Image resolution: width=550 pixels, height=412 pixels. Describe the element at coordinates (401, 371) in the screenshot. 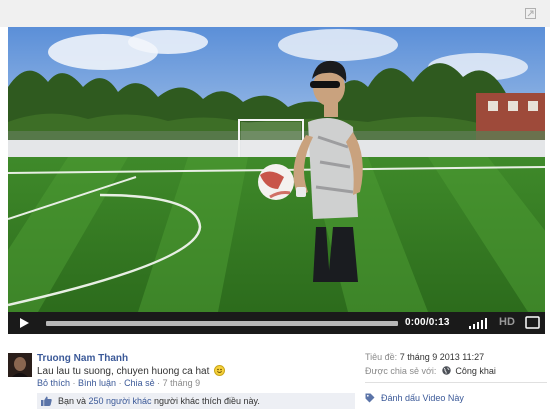

I see `meta-shared-label: Được chia sẻ với:` at that location.